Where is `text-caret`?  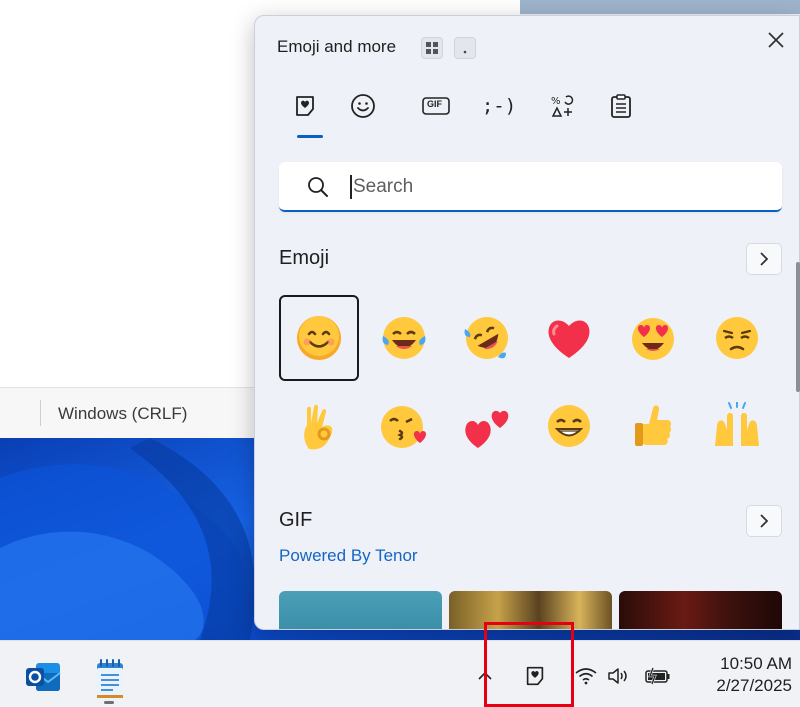
text-caret is located at coordinates (351, 187).